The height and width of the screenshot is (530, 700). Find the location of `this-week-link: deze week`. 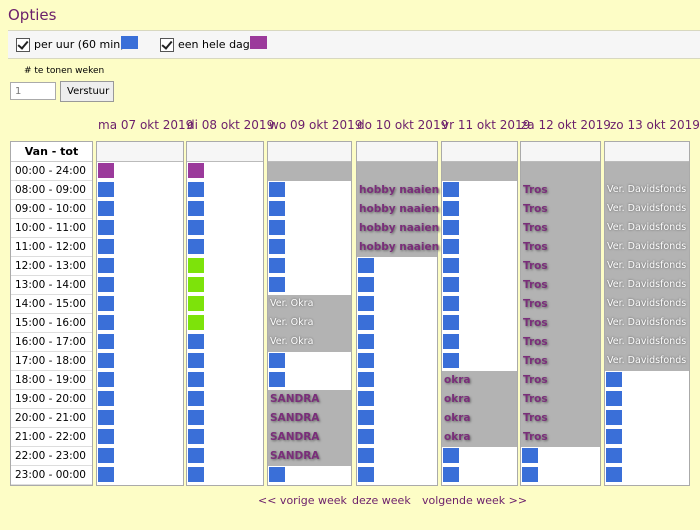

this-week-link: deze week is located at coordinates (381, 500).